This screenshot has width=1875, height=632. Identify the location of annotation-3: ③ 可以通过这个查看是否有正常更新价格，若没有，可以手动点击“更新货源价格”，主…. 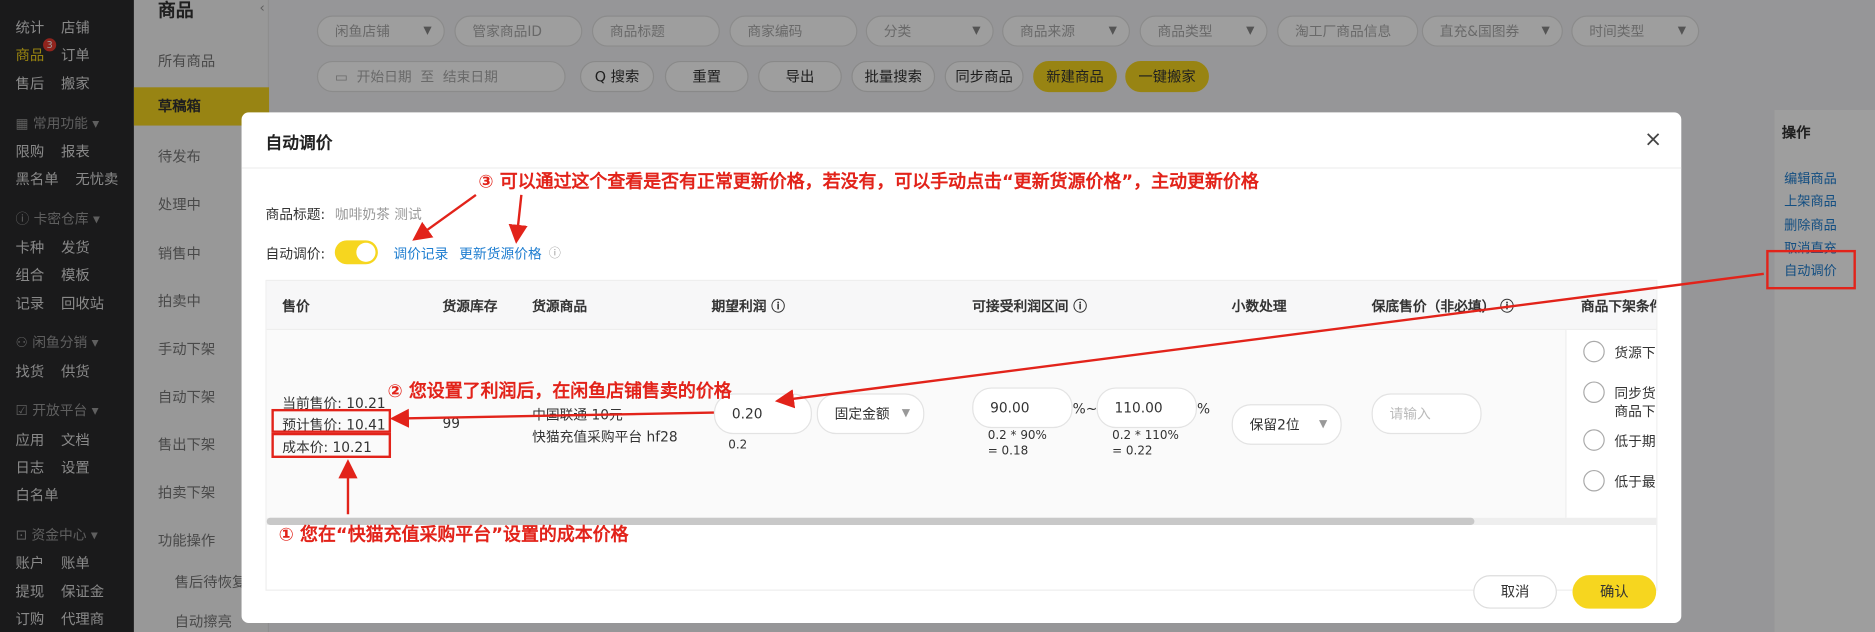
(868, 181).